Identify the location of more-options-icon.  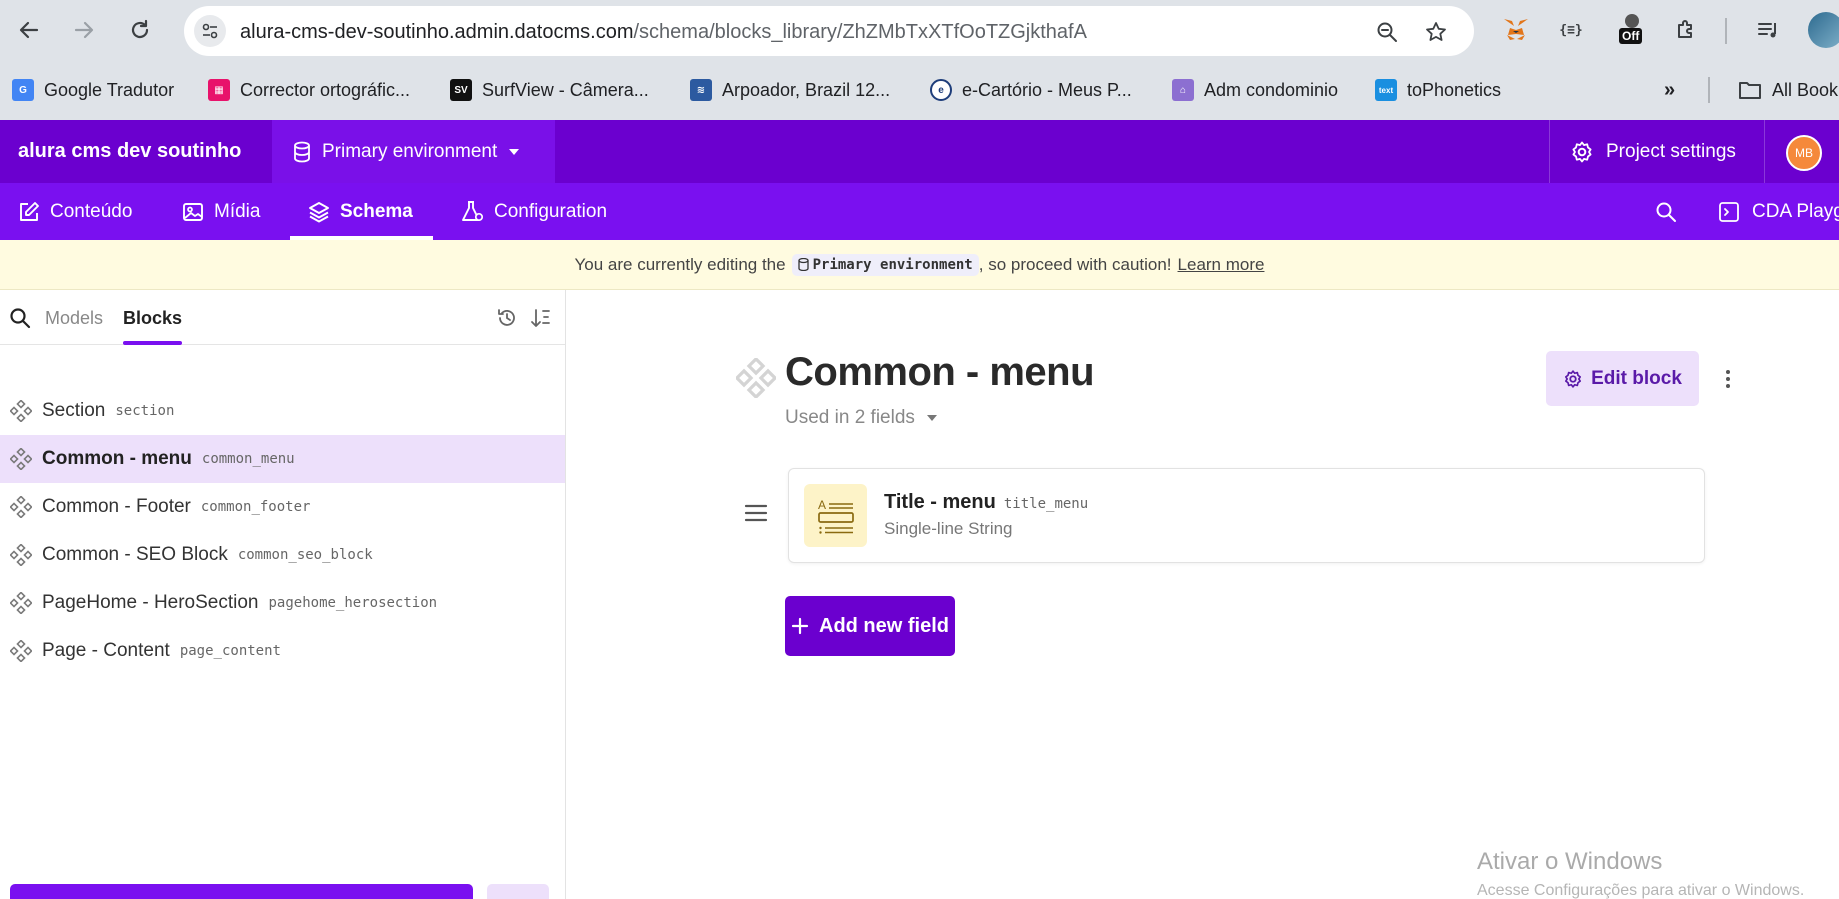
(1728, 379).